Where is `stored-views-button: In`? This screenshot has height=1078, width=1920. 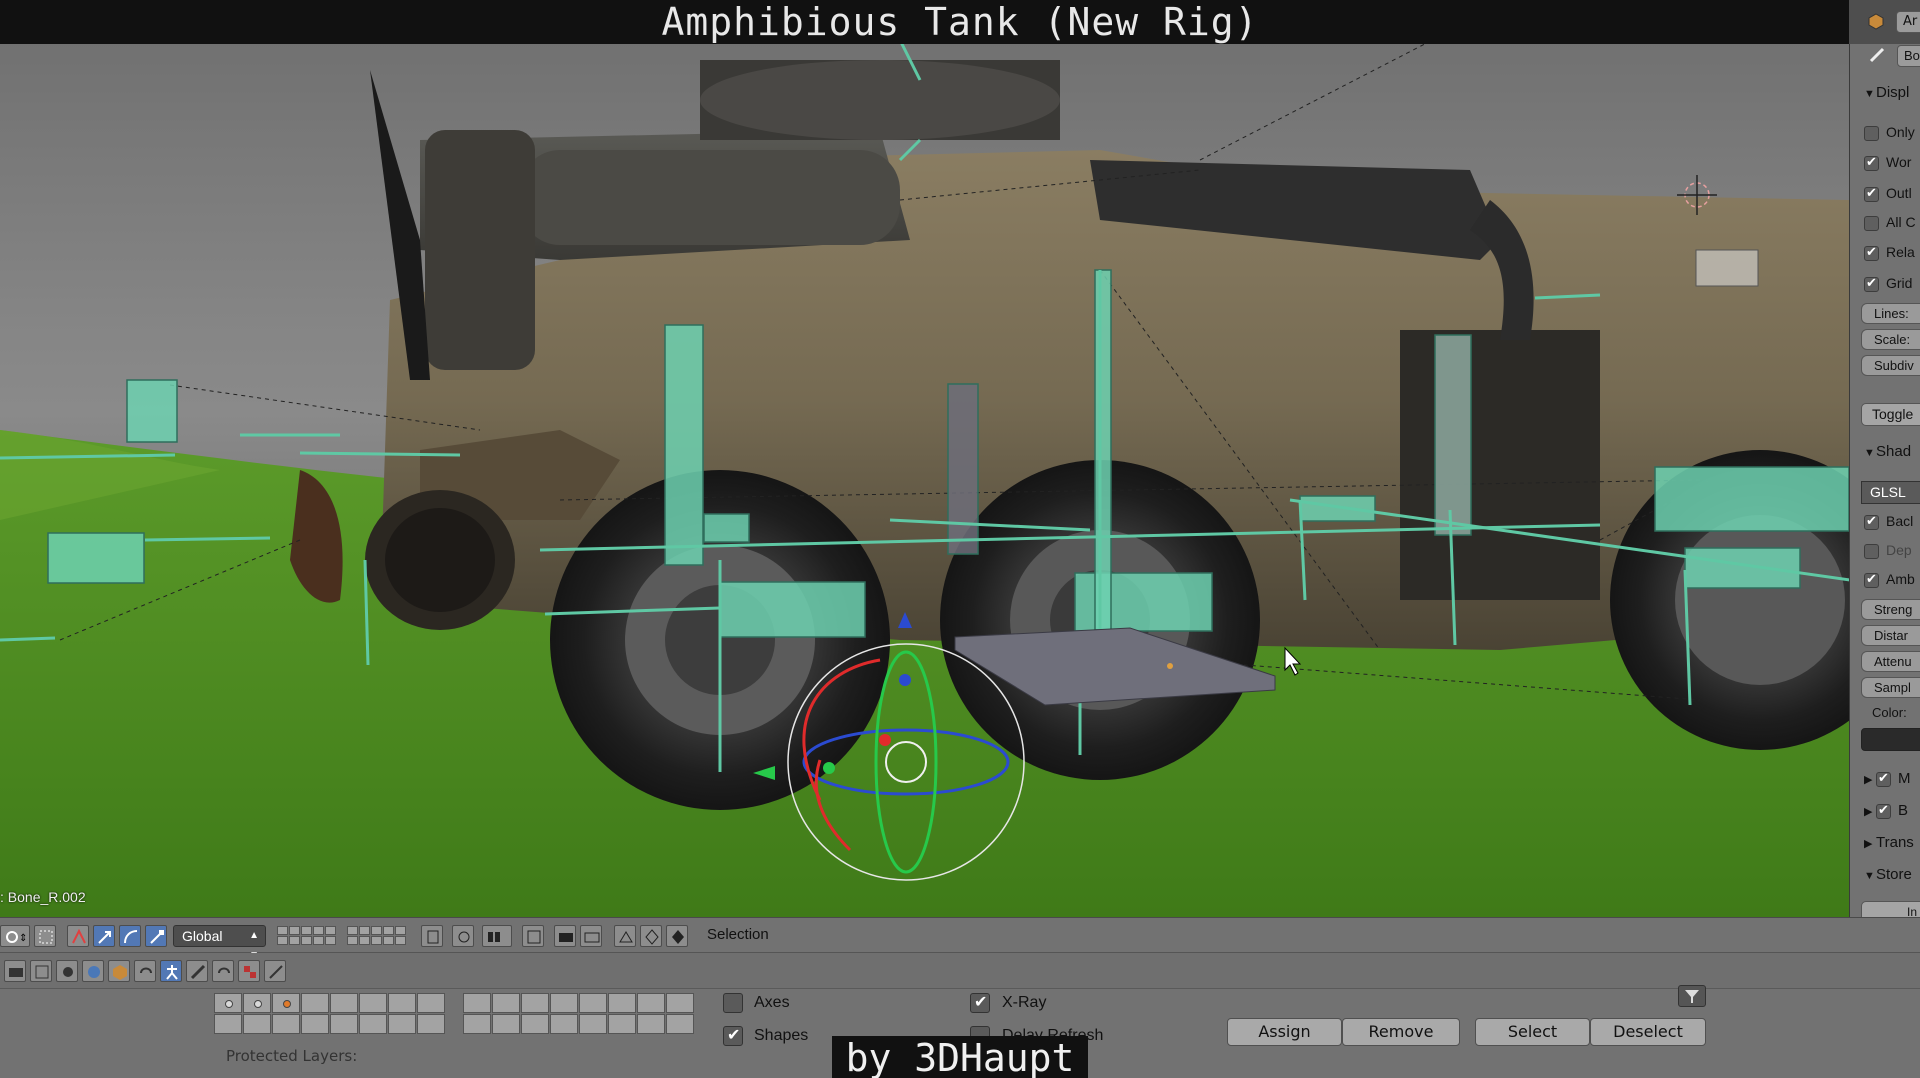
stored-views-button: In is located at coordinates (1885, 909).